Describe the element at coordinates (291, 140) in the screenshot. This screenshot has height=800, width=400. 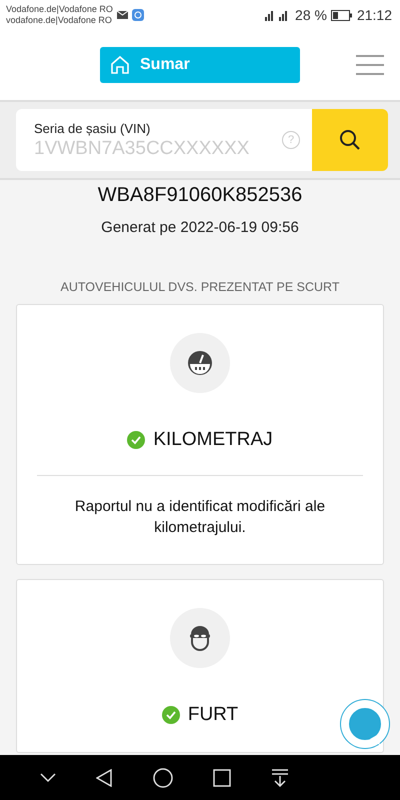
I see `help-icon: ?` at that location.